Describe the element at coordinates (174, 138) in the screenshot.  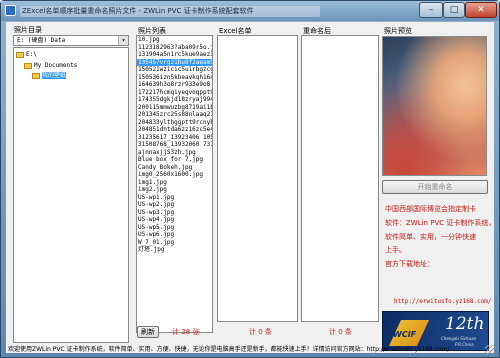
I see `photo-list-item: 31235617_13923406 10564` at that location.